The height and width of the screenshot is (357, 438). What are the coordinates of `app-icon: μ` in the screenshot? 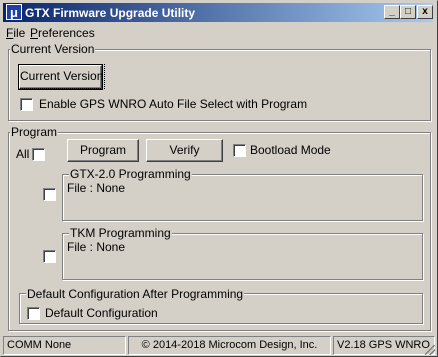 It's located at (14, 12).